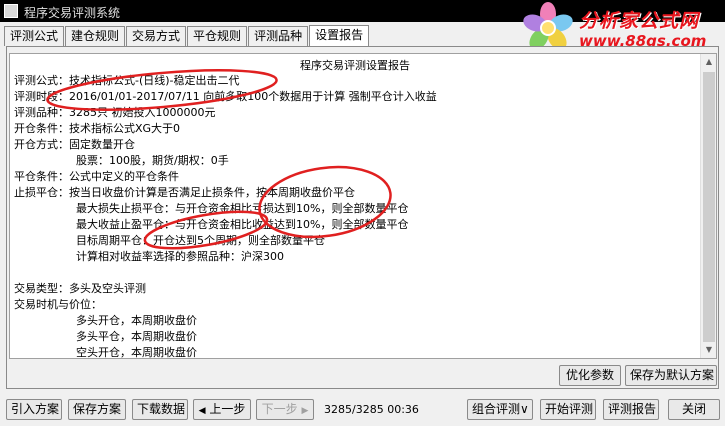 The height and width of the screenshot is (426, 725). Describe the element at coordinates (97, 409) in the screenshot. I see `save-scheme-button: 保存方案` at that location.